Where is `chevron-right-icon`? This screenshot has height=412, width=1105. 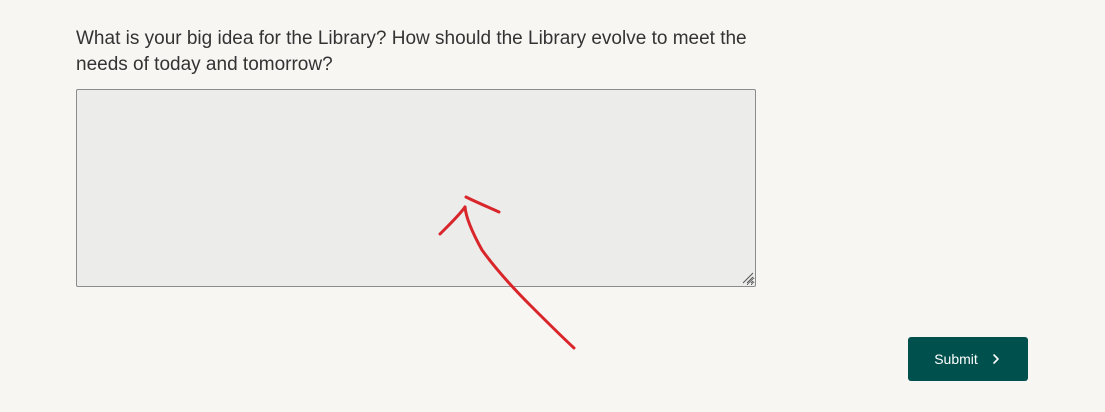
chevron-right-icon is located at coordinates (996, 359).